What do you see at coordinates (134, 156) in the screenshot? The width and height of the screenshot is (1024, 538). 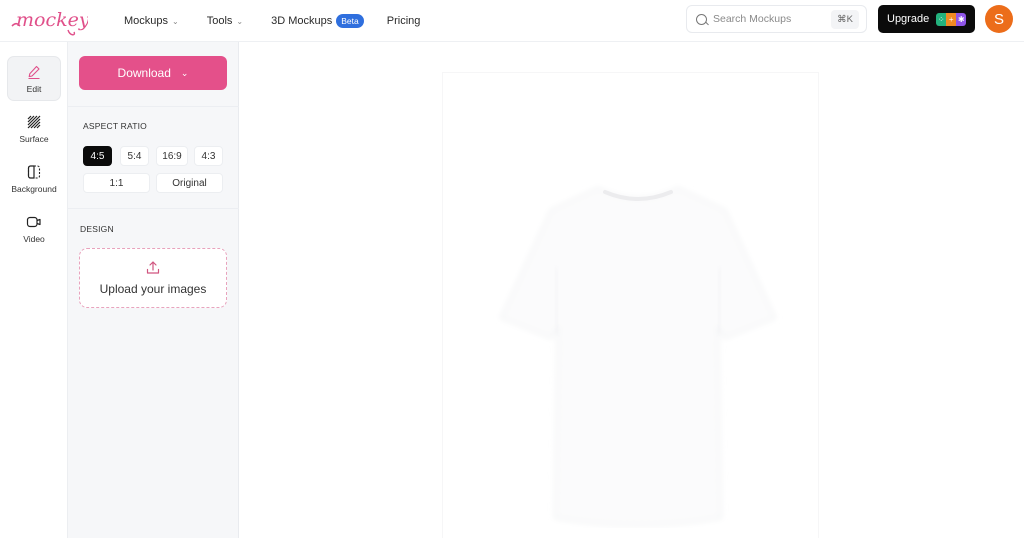 I see `ratio-5-4: 5:4` at bounding box center [134, 156].